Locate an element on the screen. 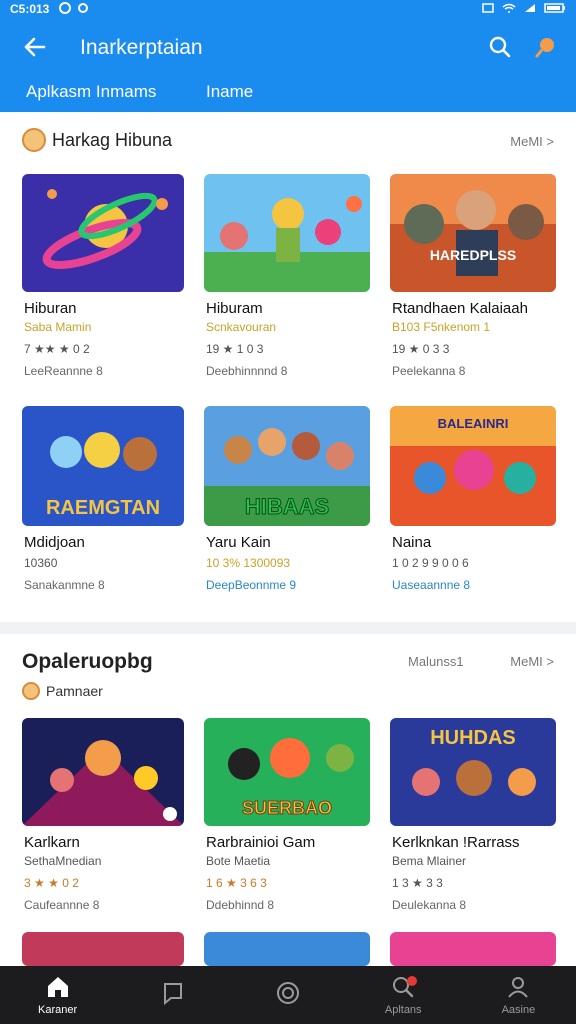  app-card: RAEMGTAN Mdidjoan 10360 Sanakanmne 8 is located at coordinates (106, 506).